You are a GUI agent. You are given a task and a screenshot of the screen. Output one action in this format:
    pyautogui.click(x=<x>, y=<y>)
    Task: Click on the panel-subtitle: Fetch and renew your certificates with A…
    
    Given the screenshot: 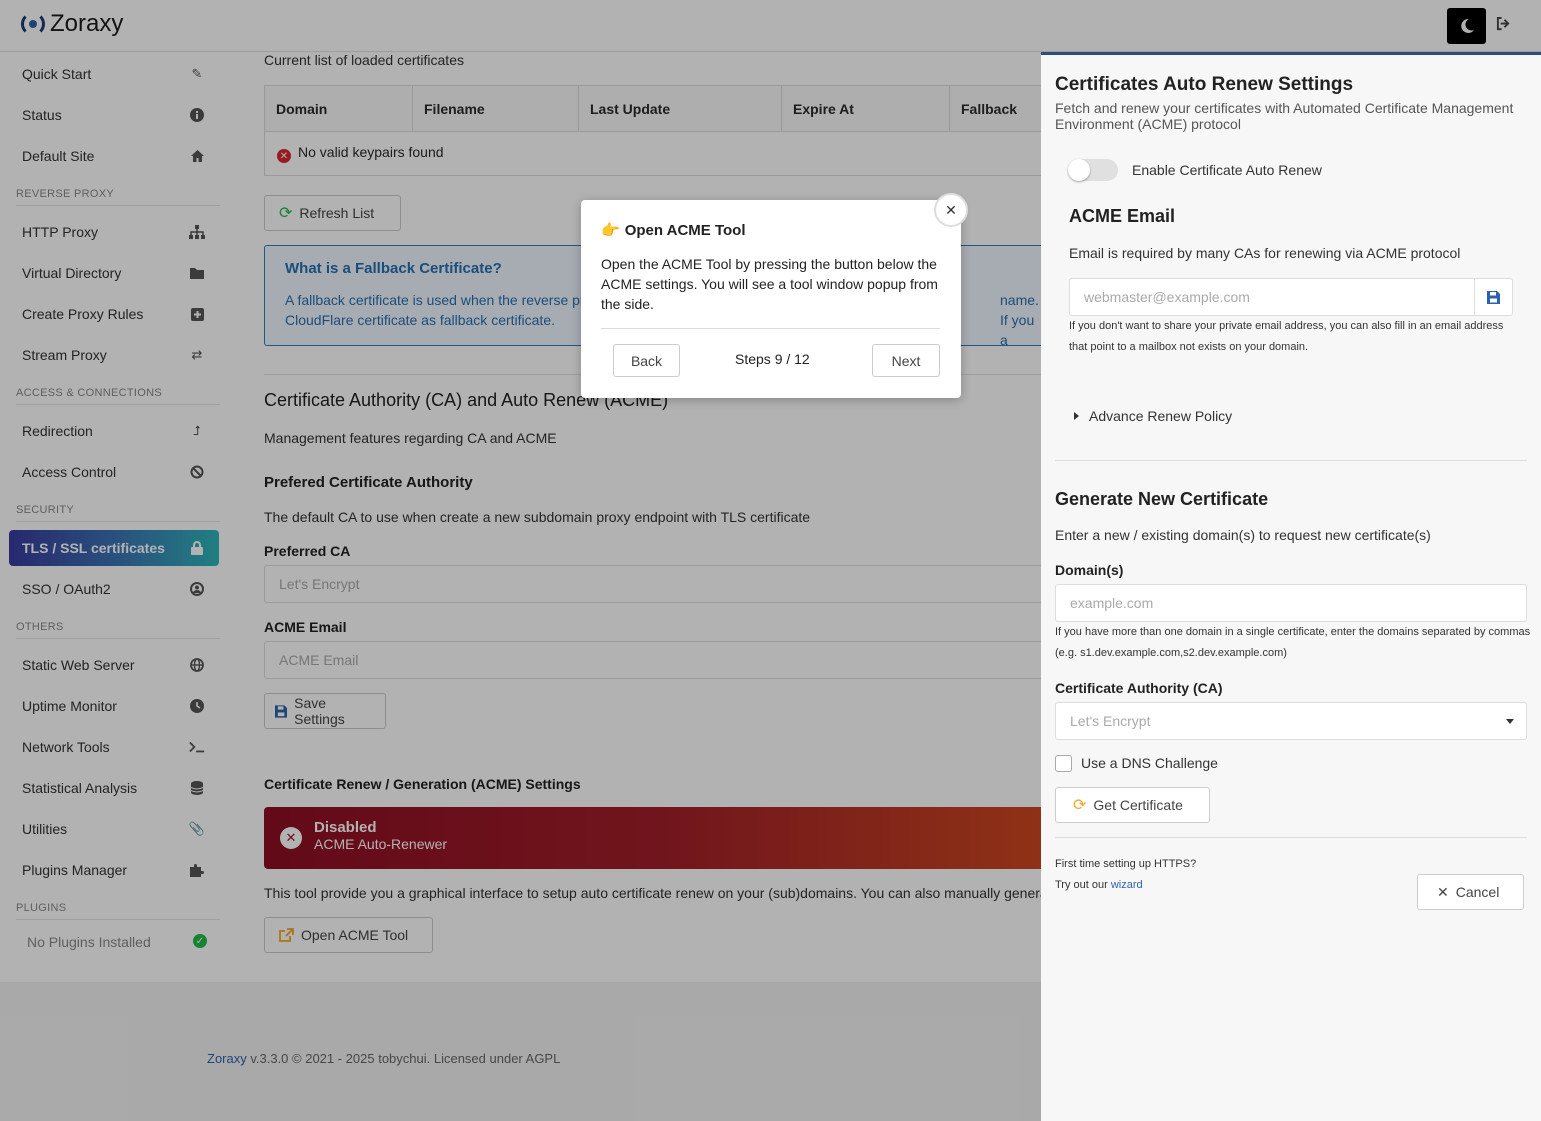 What is the action you would take?
    pyautogui.click(x=1284, y=116)
    